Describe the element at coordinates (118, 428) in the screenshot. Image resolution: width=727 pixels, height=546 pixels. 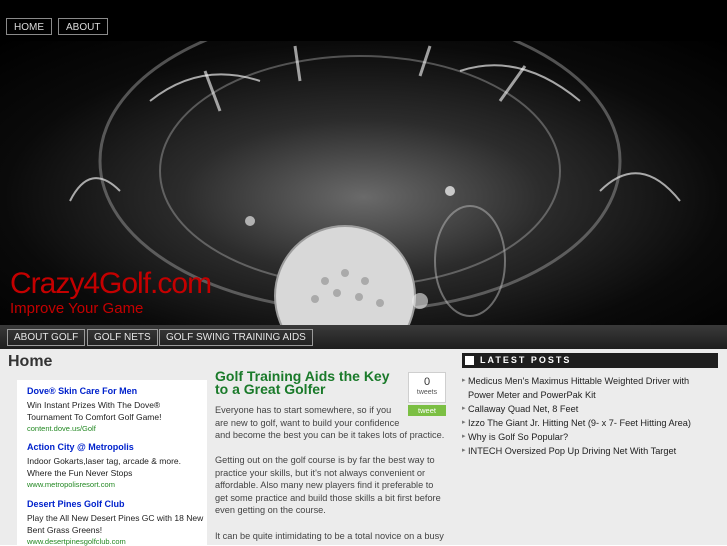
I see `ad-url: content.dove.us/Golf` at that location.